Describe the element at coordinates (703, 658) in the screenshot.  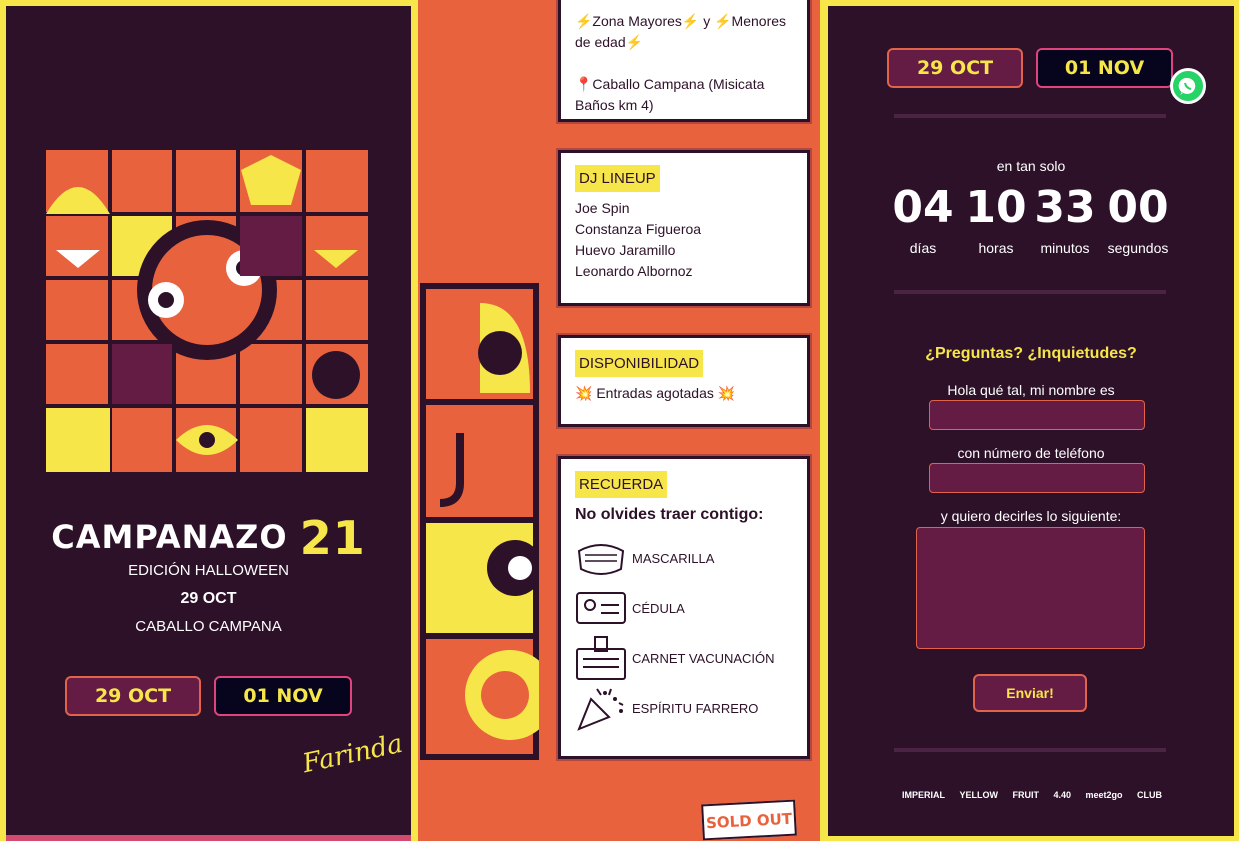
I see `bring-item-label: CARNET VACUNACIÓN` at that location.